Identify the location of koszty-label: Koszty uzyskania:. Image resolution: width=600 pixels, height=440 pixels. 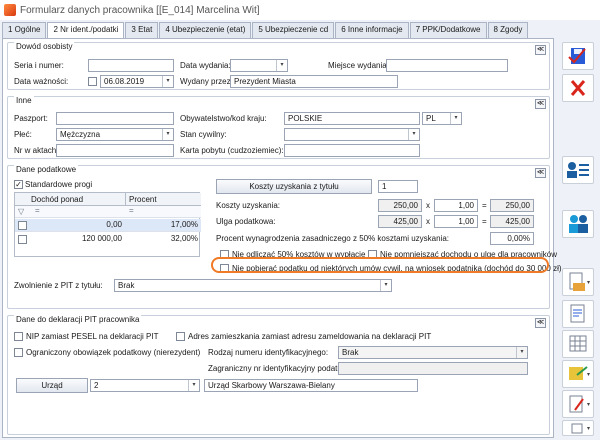
(248, 205).